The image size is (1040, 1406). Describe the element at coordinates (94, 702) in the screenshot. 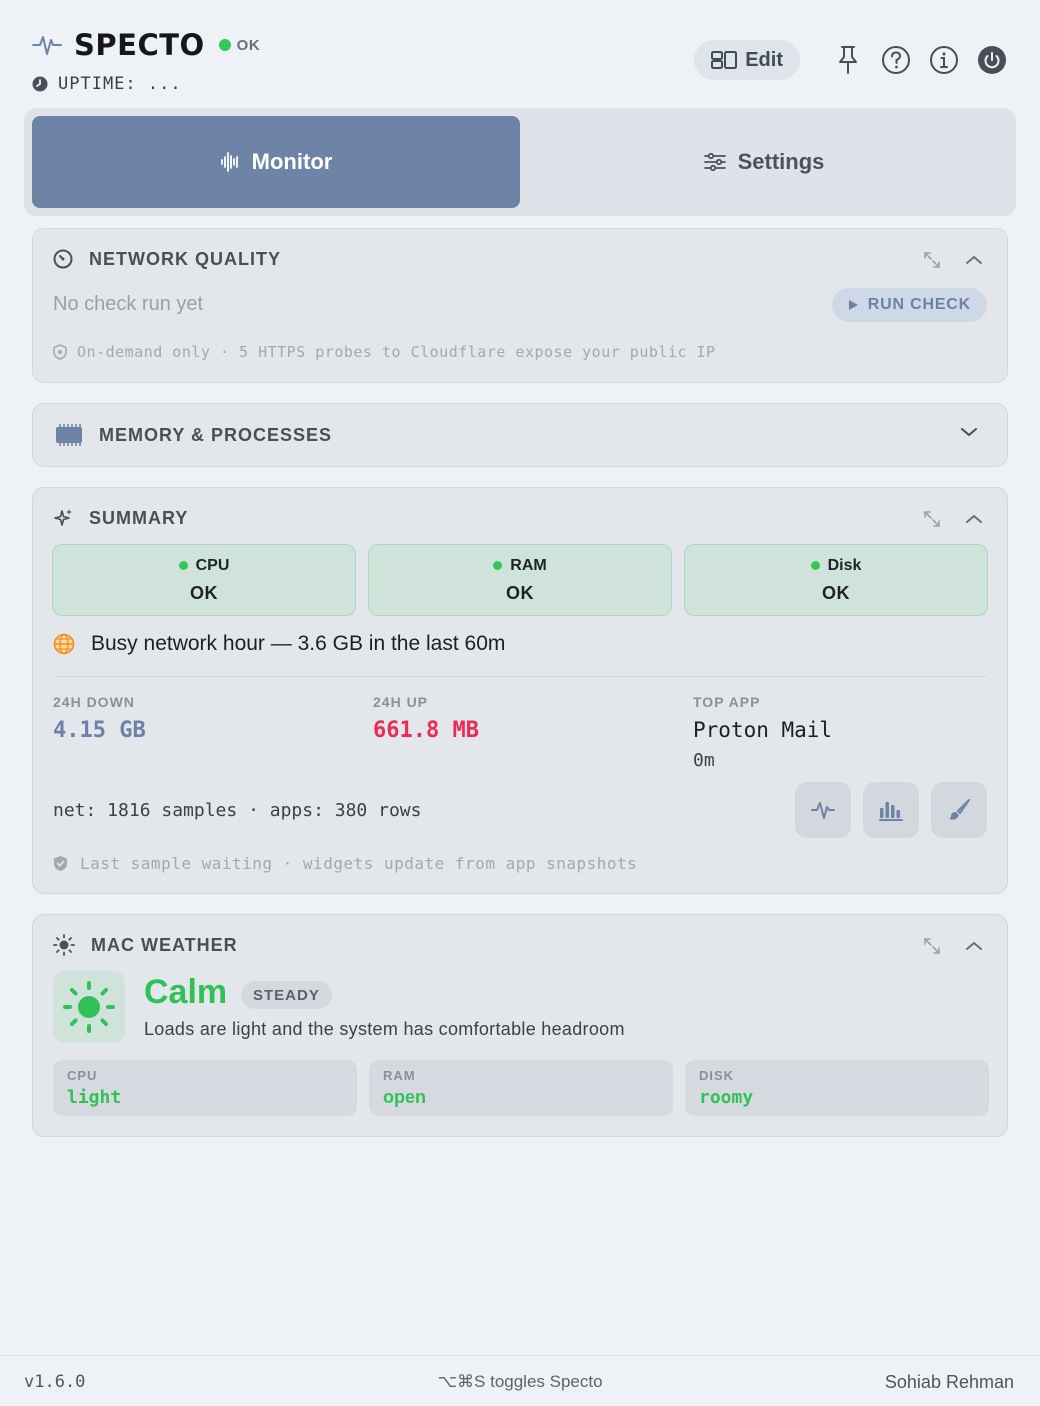

I see `down-label: 24H DOWN` at that location.